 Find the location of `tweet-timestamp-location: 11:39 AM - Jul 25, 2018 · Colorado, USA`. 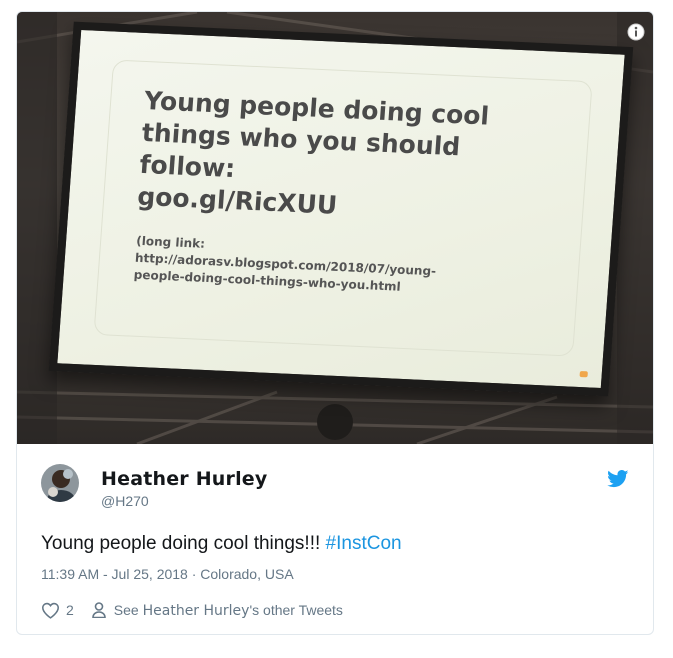

tweet-timestamp-location: 11:39 AM - Jul 25, 2018 · Colorado, USA is located at coordinates (167, 574).